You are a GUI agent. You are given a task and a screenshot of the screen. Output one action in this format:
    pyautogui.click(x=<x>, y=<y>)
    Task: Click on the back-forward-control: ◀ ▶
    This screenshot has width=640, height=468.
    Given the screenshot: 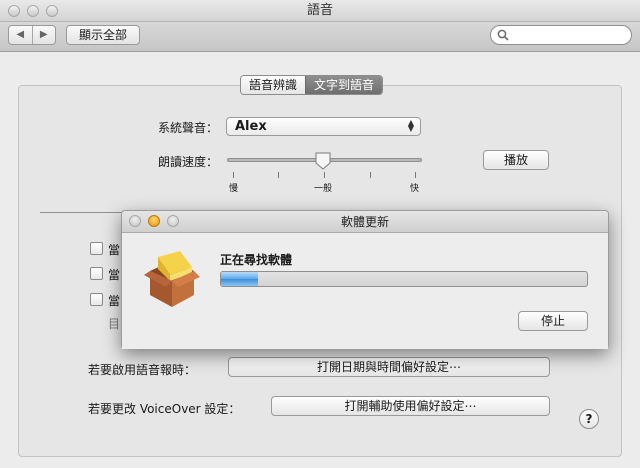 What is the action you would take?
    pyautogui.click(x=32, y=35)
    